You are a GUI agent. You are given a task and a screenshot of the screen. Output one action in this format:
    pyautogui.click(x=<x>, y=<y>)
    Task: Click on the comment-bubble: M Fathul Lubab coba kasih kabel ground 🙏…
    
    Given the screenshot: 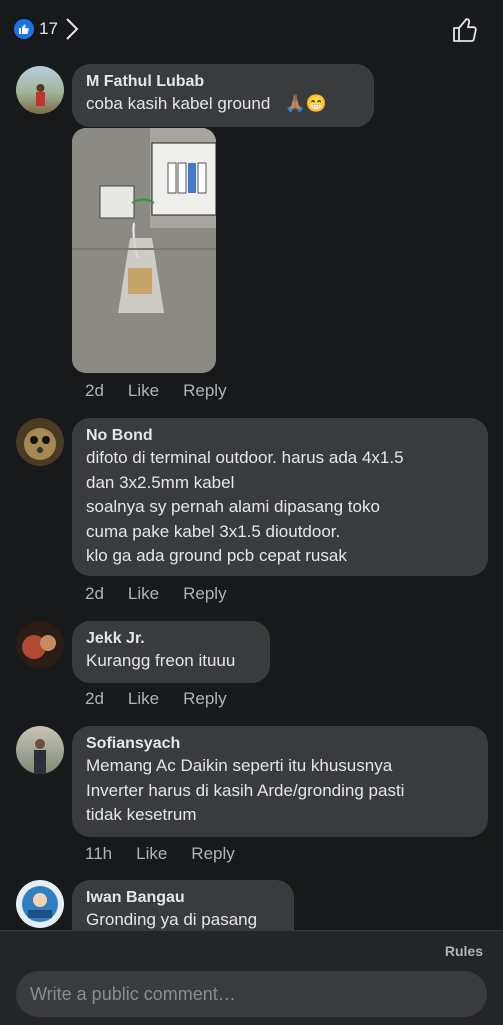 What is the action you would take?
    pyautogui.click(x=223, y=95)
    